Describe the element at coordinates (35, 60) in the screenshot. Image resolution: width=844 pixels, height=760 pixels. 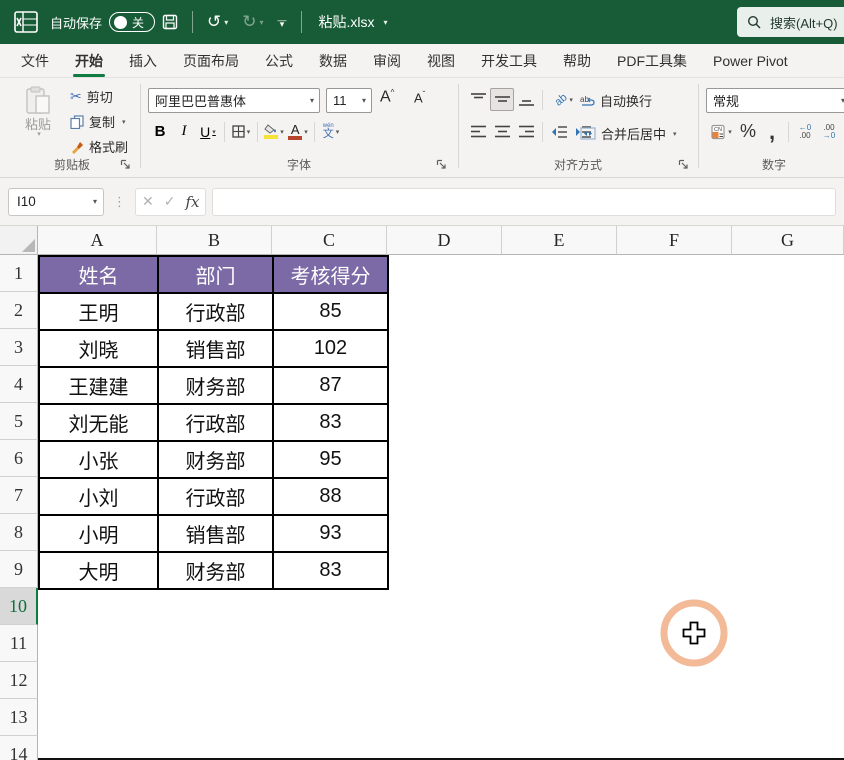
I see `tab-文件: 文件` at that location.